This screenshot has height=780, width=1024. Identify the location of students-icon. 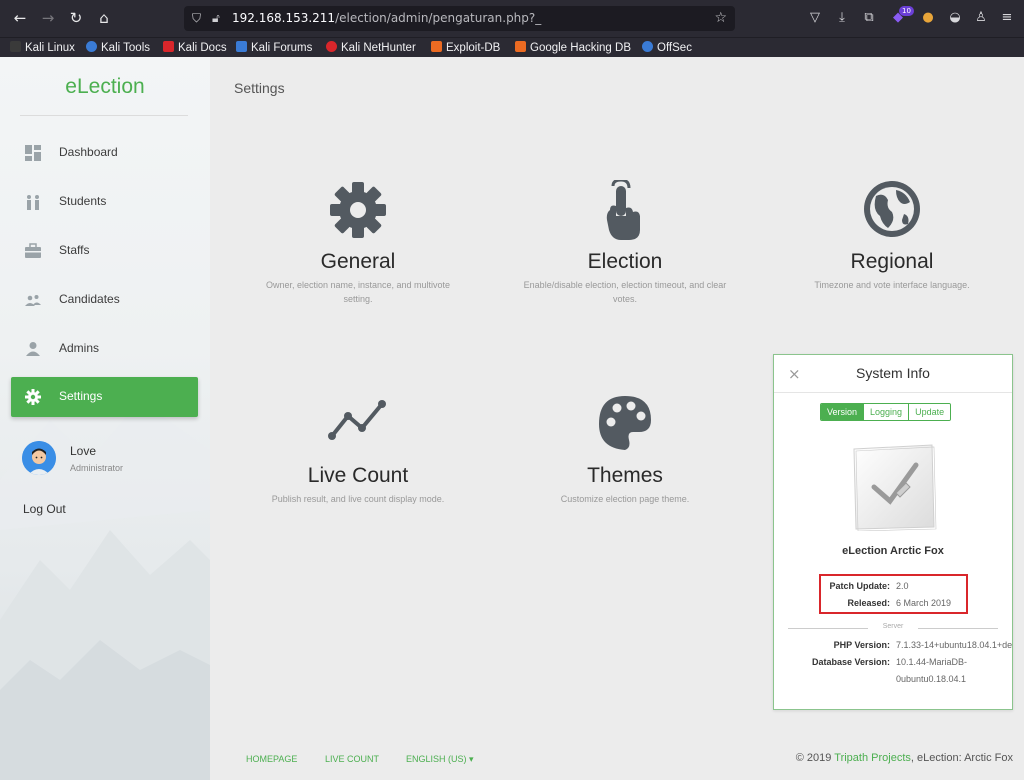
(33, 202).